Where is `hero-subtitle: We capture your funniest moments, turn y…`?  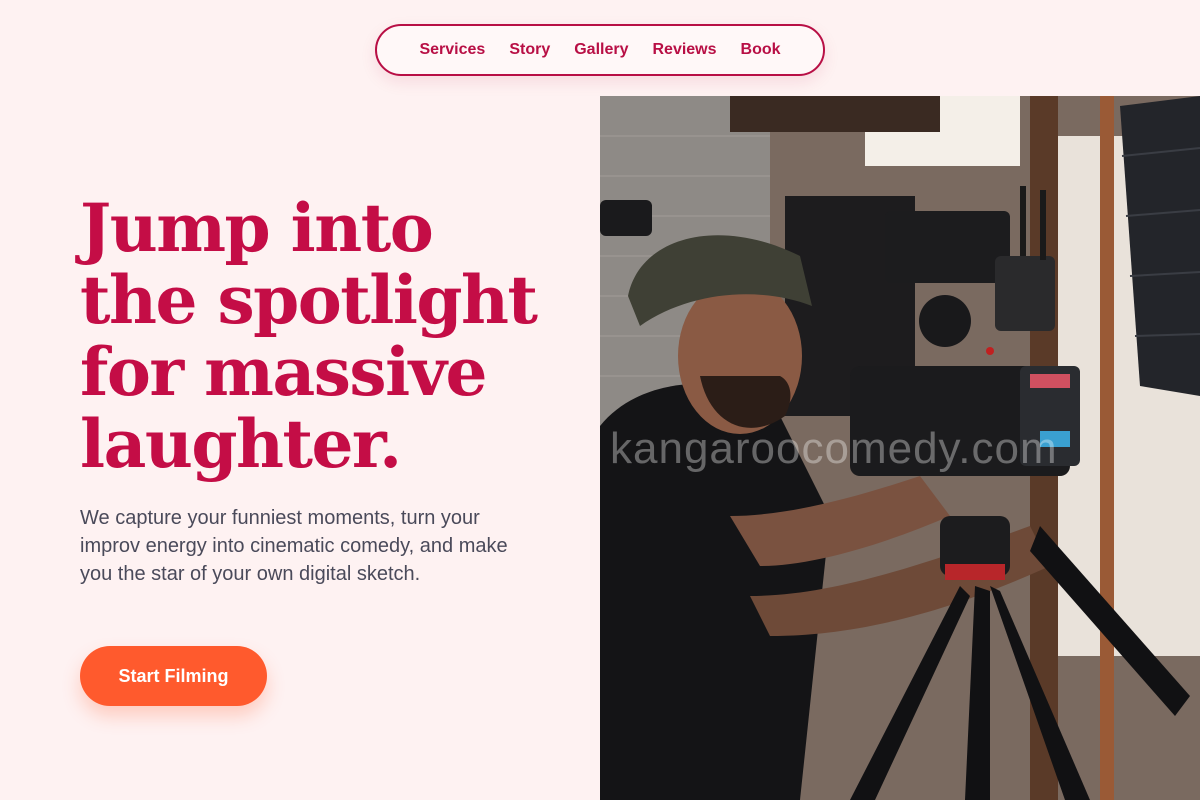 hero-subtitle: We capture your funniest moments, turn y… is located at coordinates (294, 546).